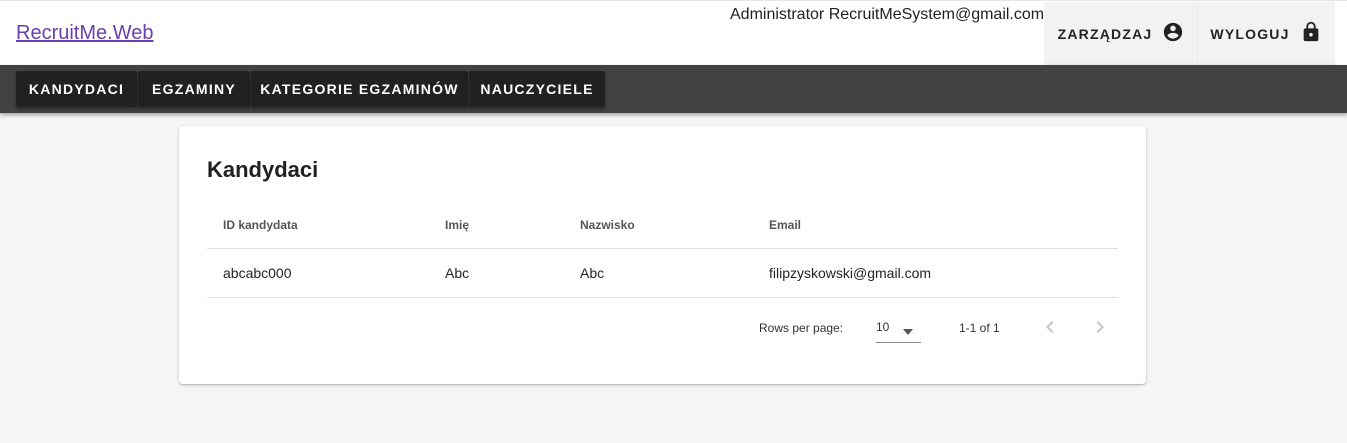  What do you see at coordinates (1050, 332) in the screenshot?
I see `chevron-left-icon` at bounding box center [1050, 332].